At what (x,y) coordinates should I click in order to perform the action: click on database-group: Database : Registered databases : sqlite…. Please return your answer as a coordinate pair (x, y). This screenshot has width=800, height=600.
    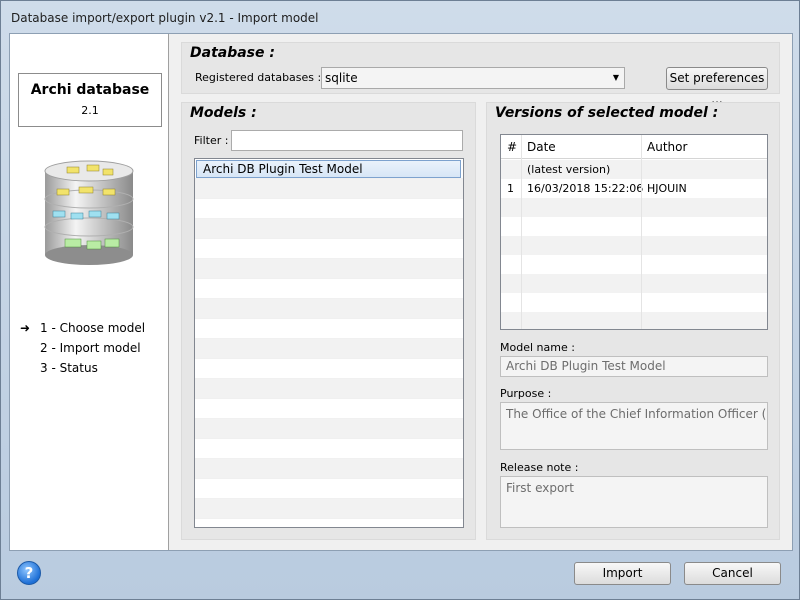
    Looking at the image, I should click on (480, 74).